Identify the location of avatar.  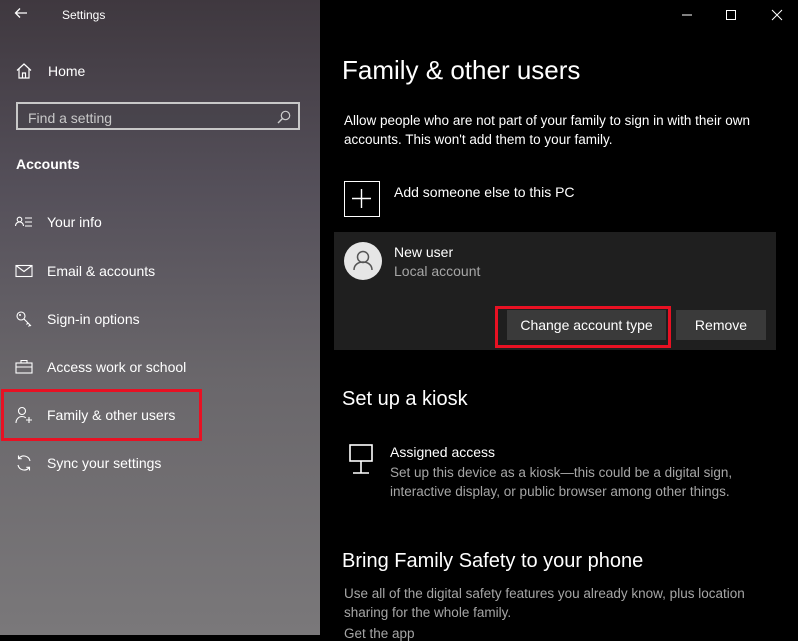
(363, 261).